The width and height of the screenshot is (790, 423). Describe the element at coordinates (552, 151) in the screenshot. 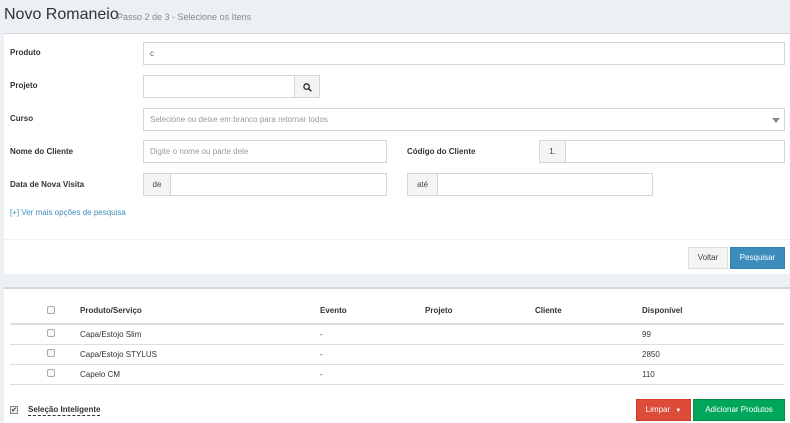

I see `codigo-prefix: 1.` at that location.